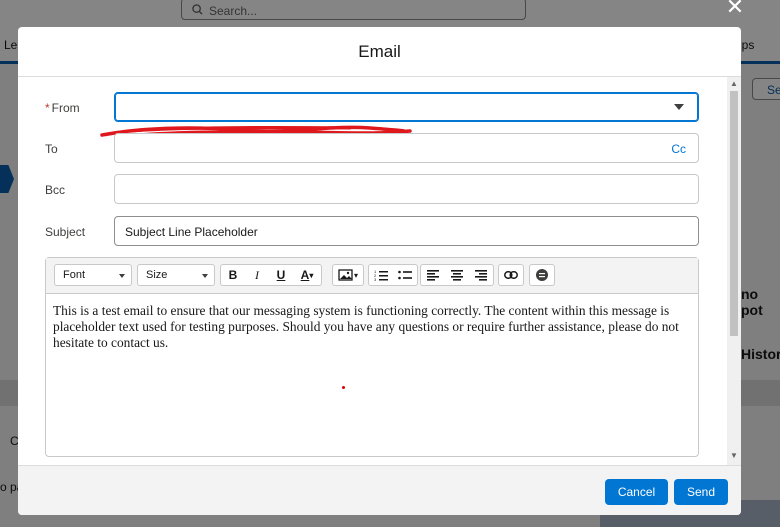 The width and height of the screenshot is (780, 527). I want to click on bulleted-list-icon, so click(405, 275).